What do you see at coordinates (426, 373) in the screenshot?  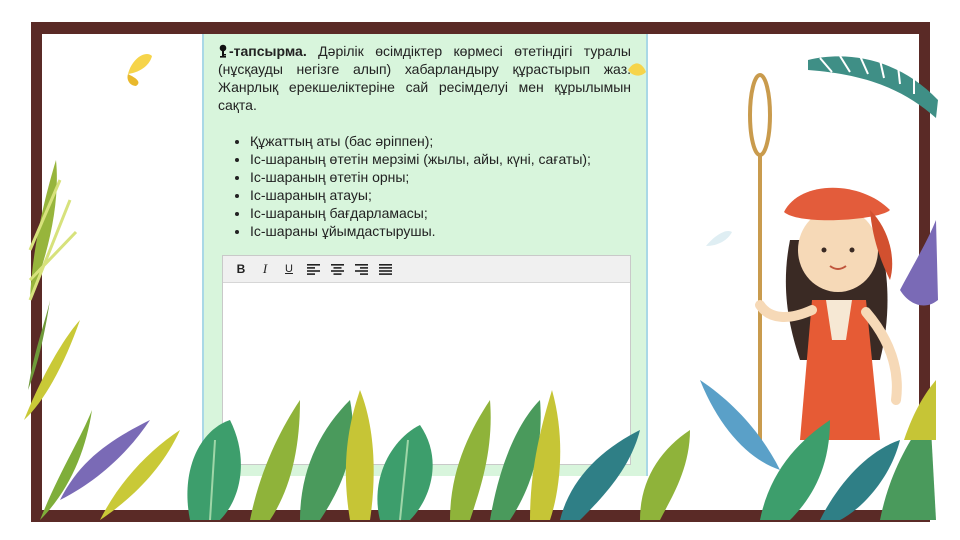 I see `editor-text-area` at bounding box center [426, 373].